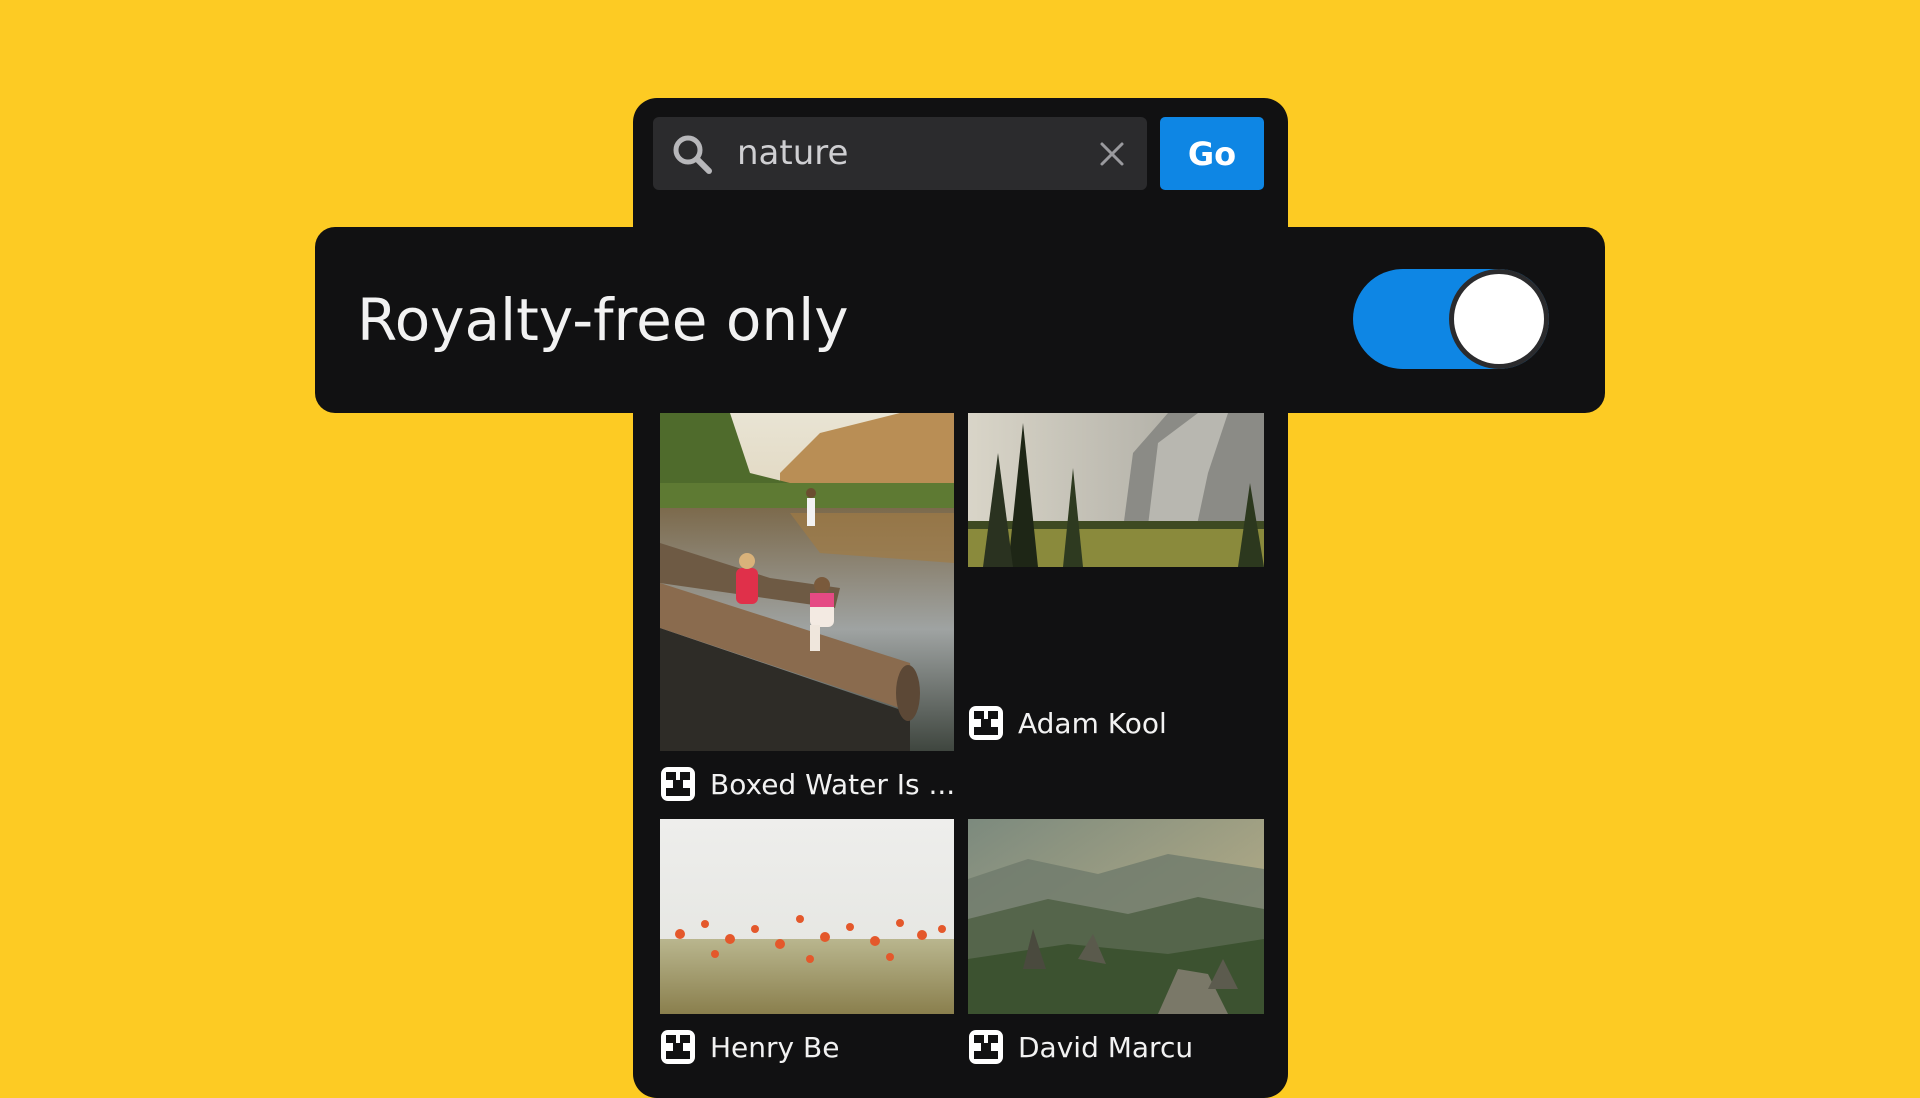  Describe the element at coordinates (1112, 154) in the screenshot. I see `close-icon` at that location.